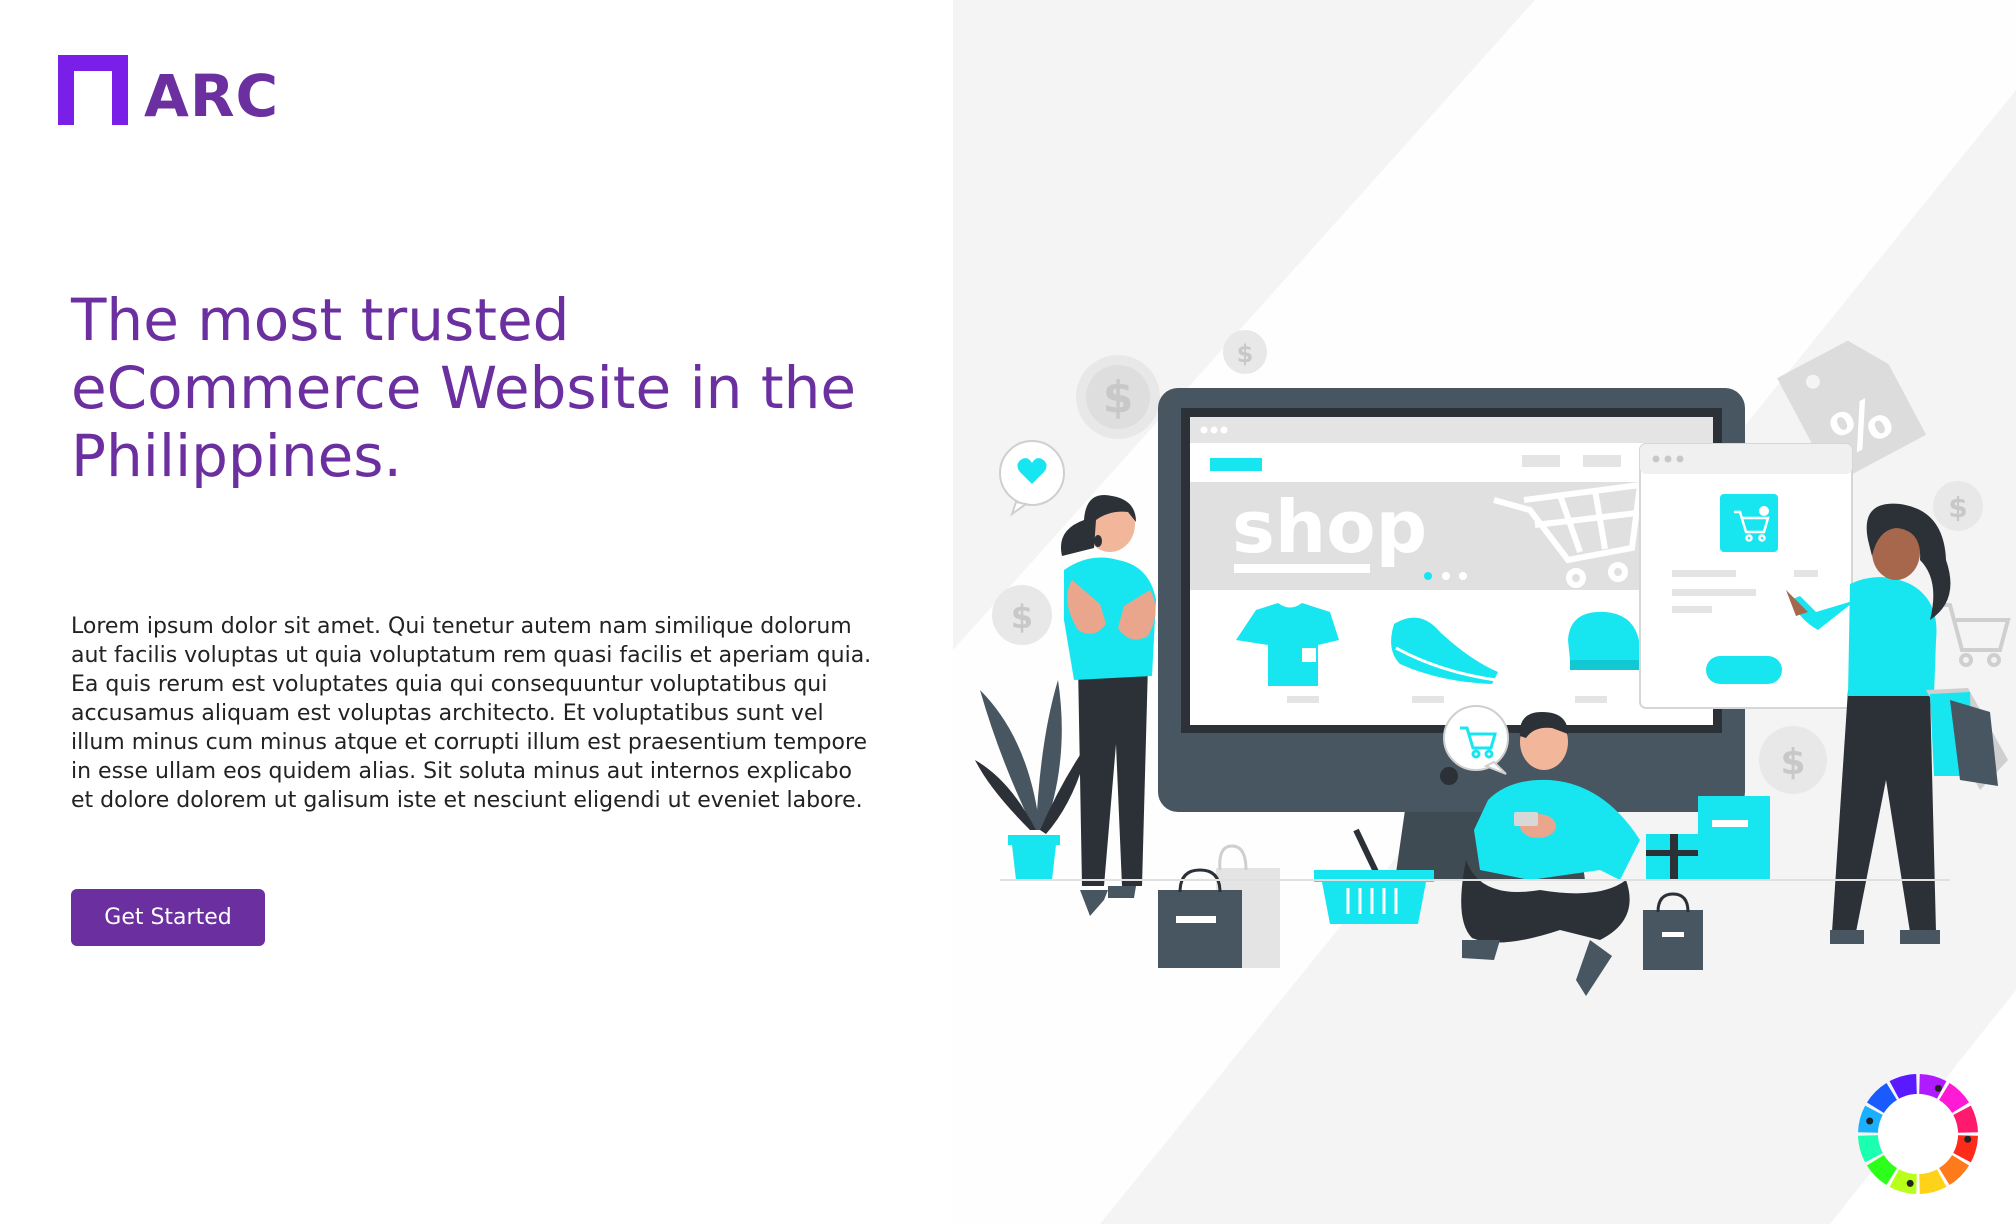 The height and width of the screenshot is (1224, 2016). I want to click on get-started-button: Get Started, so click(168, 917).